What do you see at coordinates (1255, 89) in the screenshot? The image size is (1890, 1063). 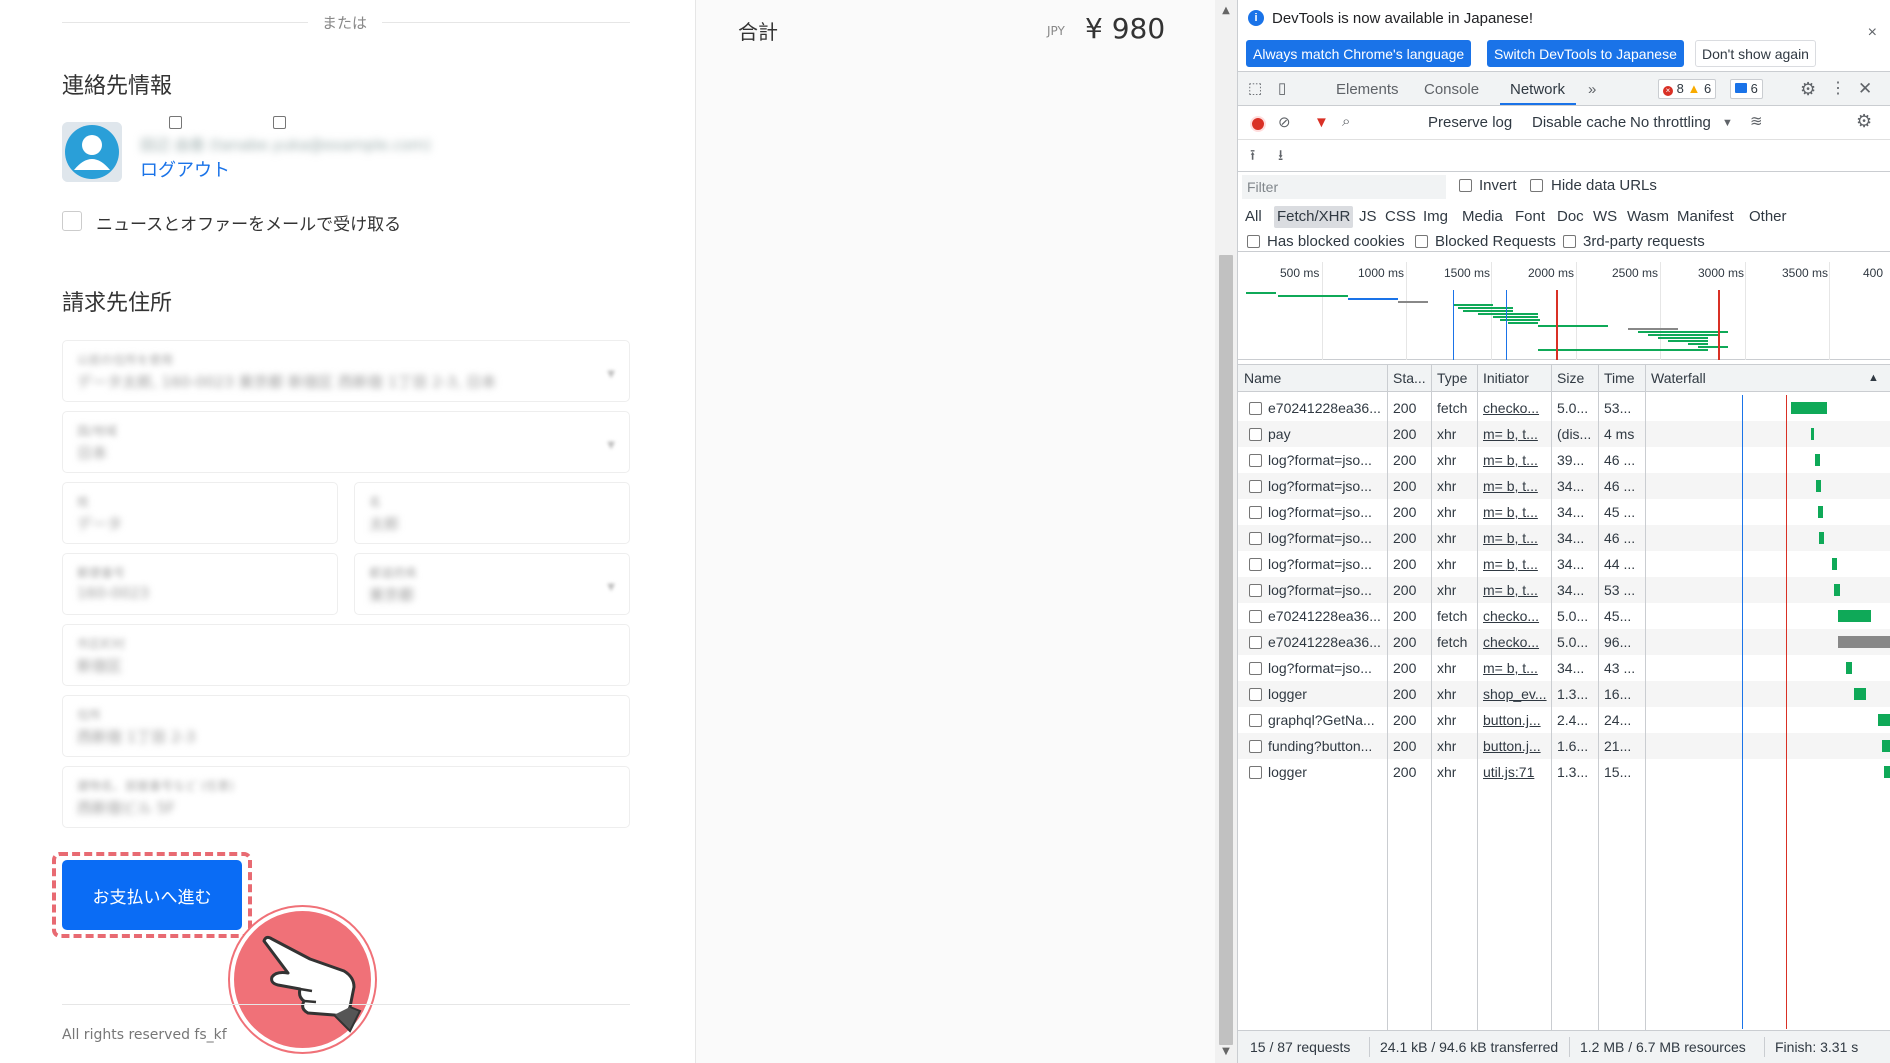 I see `inspect-element-icon: ⬚` at bounding box center [1255, 89].